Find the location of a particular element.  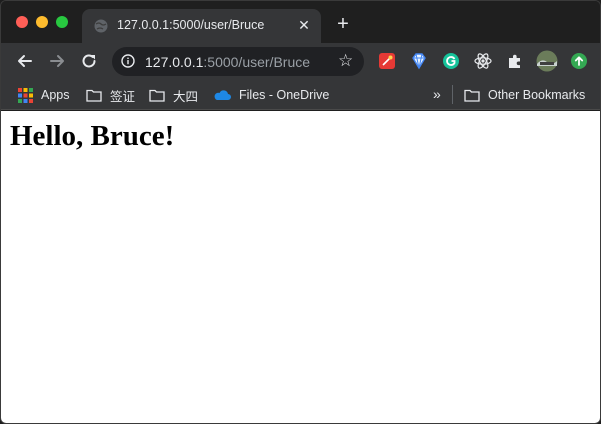

reload-icon is located at coordinates (89, 61).